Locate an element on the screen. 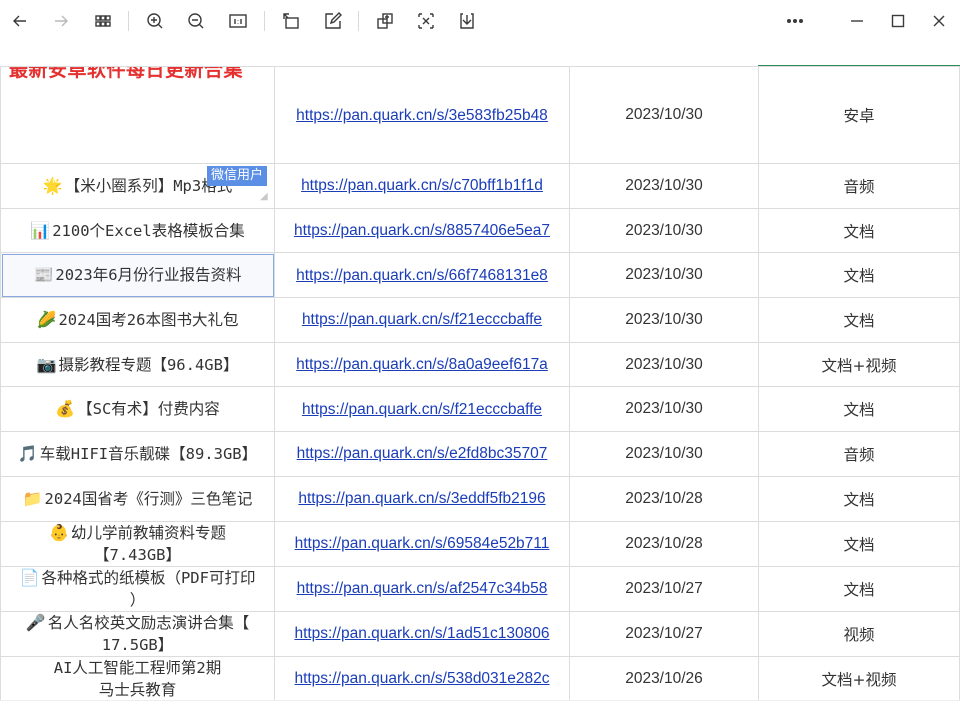 The image size is (960, 720). resource-name-text: 各种格式的纸模板（PDF可打印 is located at coordinates (148, 577).